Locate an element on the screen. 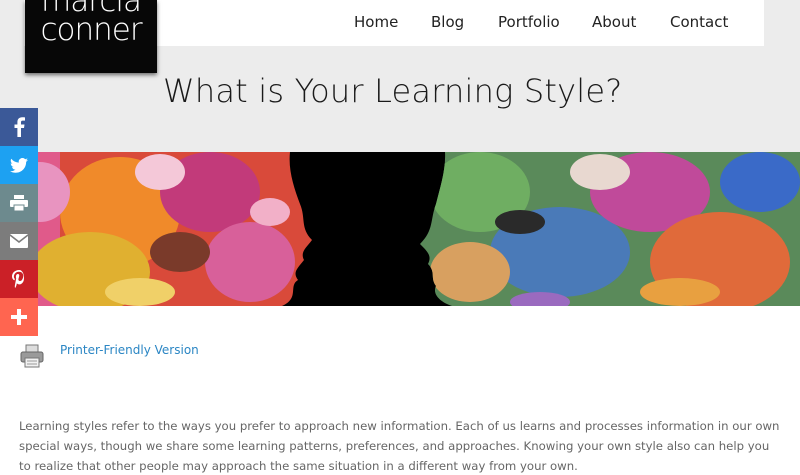 This screenshot has height=475, width=800. nav-about: About is located at coordinates (614, 22).